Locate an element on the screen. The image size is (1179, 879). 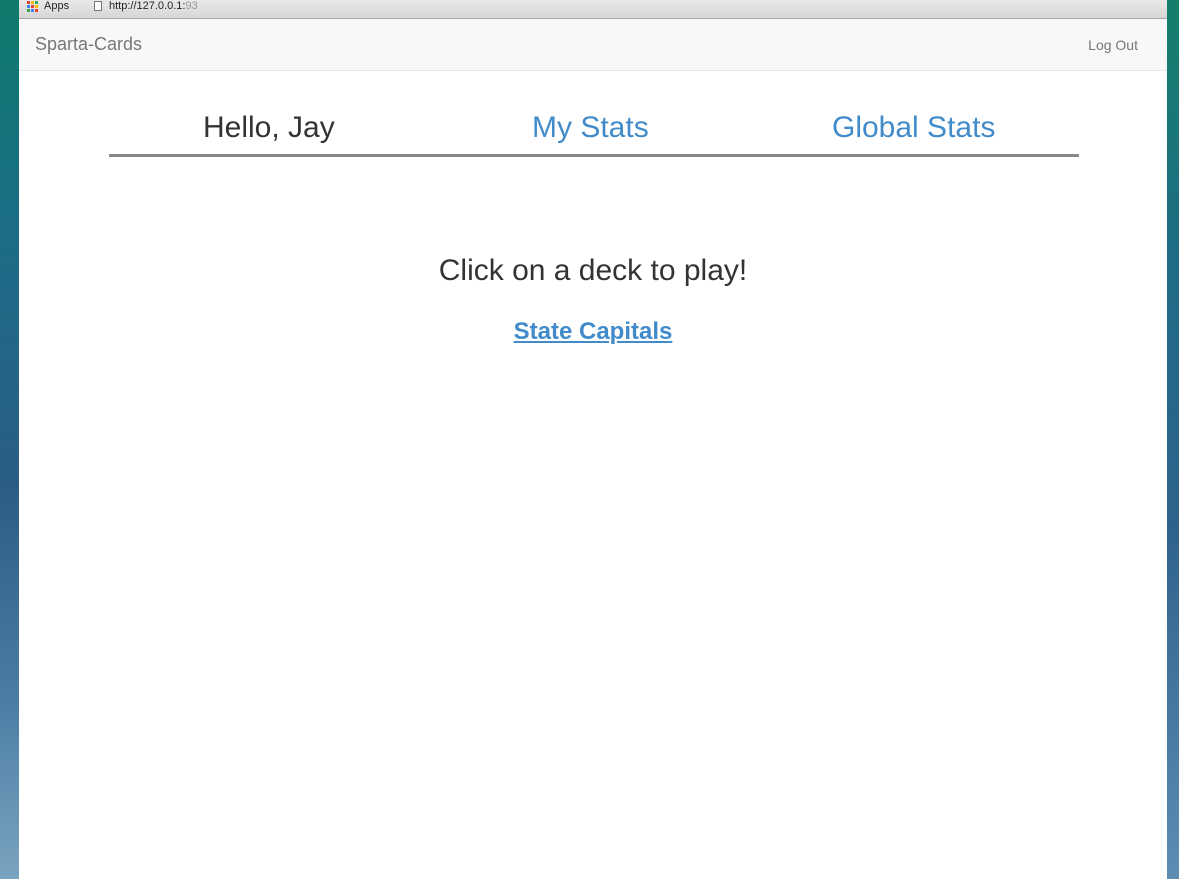
greeting-text: Hello, Jay is located at coordinates (269, 127).